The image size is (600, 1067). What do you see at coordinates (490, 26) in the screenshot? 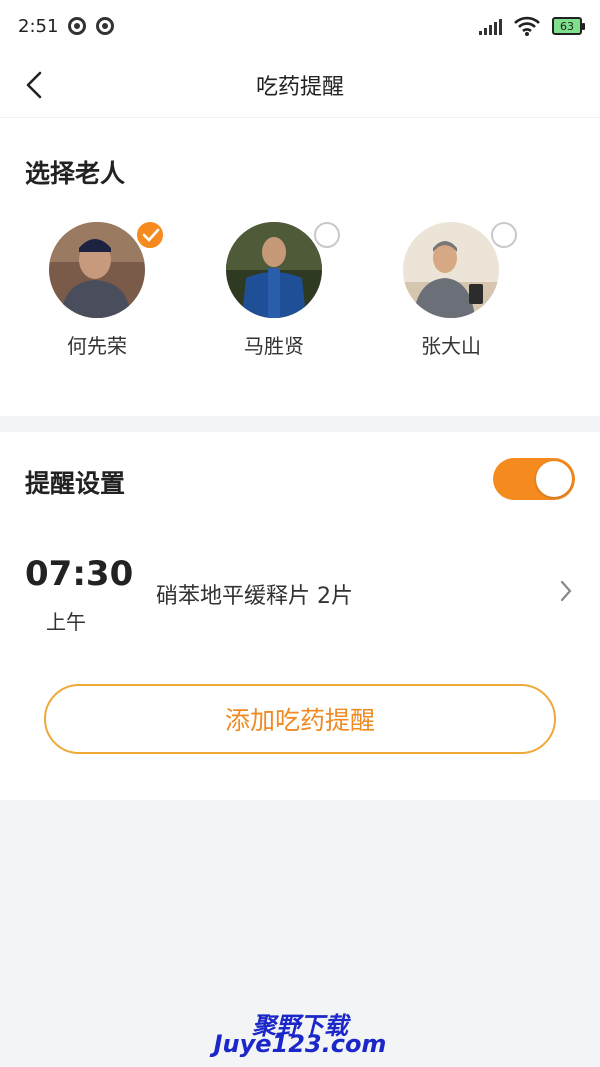
I see `signal-icon` at bounding box center [490, 26].